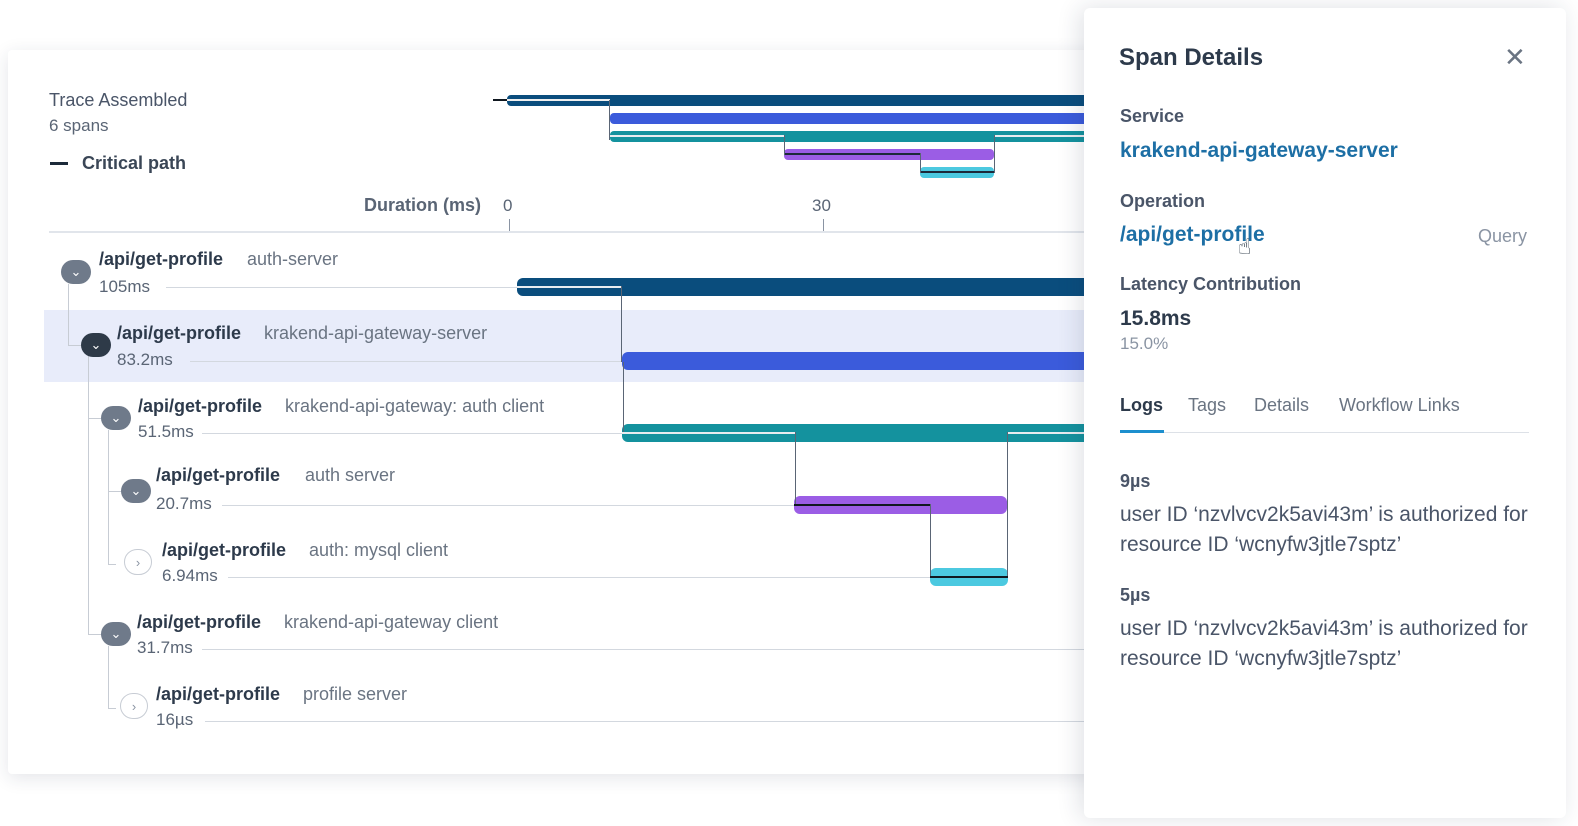 The height and width of the screenshot is (826, 1578). Describe the element at coordinates (821, 205) in the screenshot. I see `axis-tick-label: 30` at that location.